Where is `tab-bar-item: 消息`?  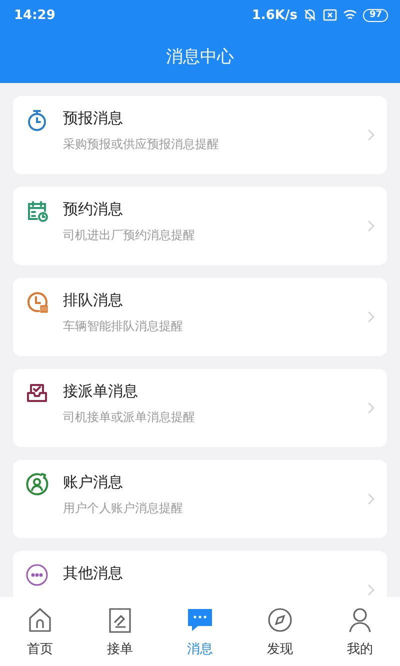 tab-bar-item: 消息 is located at coordinates (200, 631).